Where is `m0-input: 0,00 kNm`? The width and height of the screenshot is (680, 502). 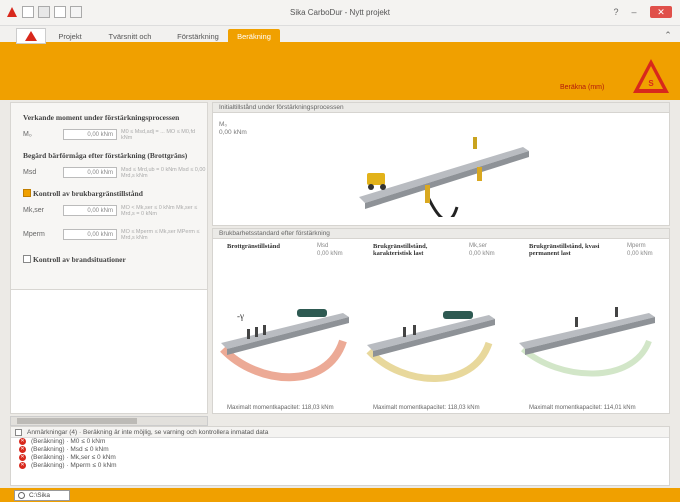 m0-input: 0,00 kNm is located at coordinates (90, 134).